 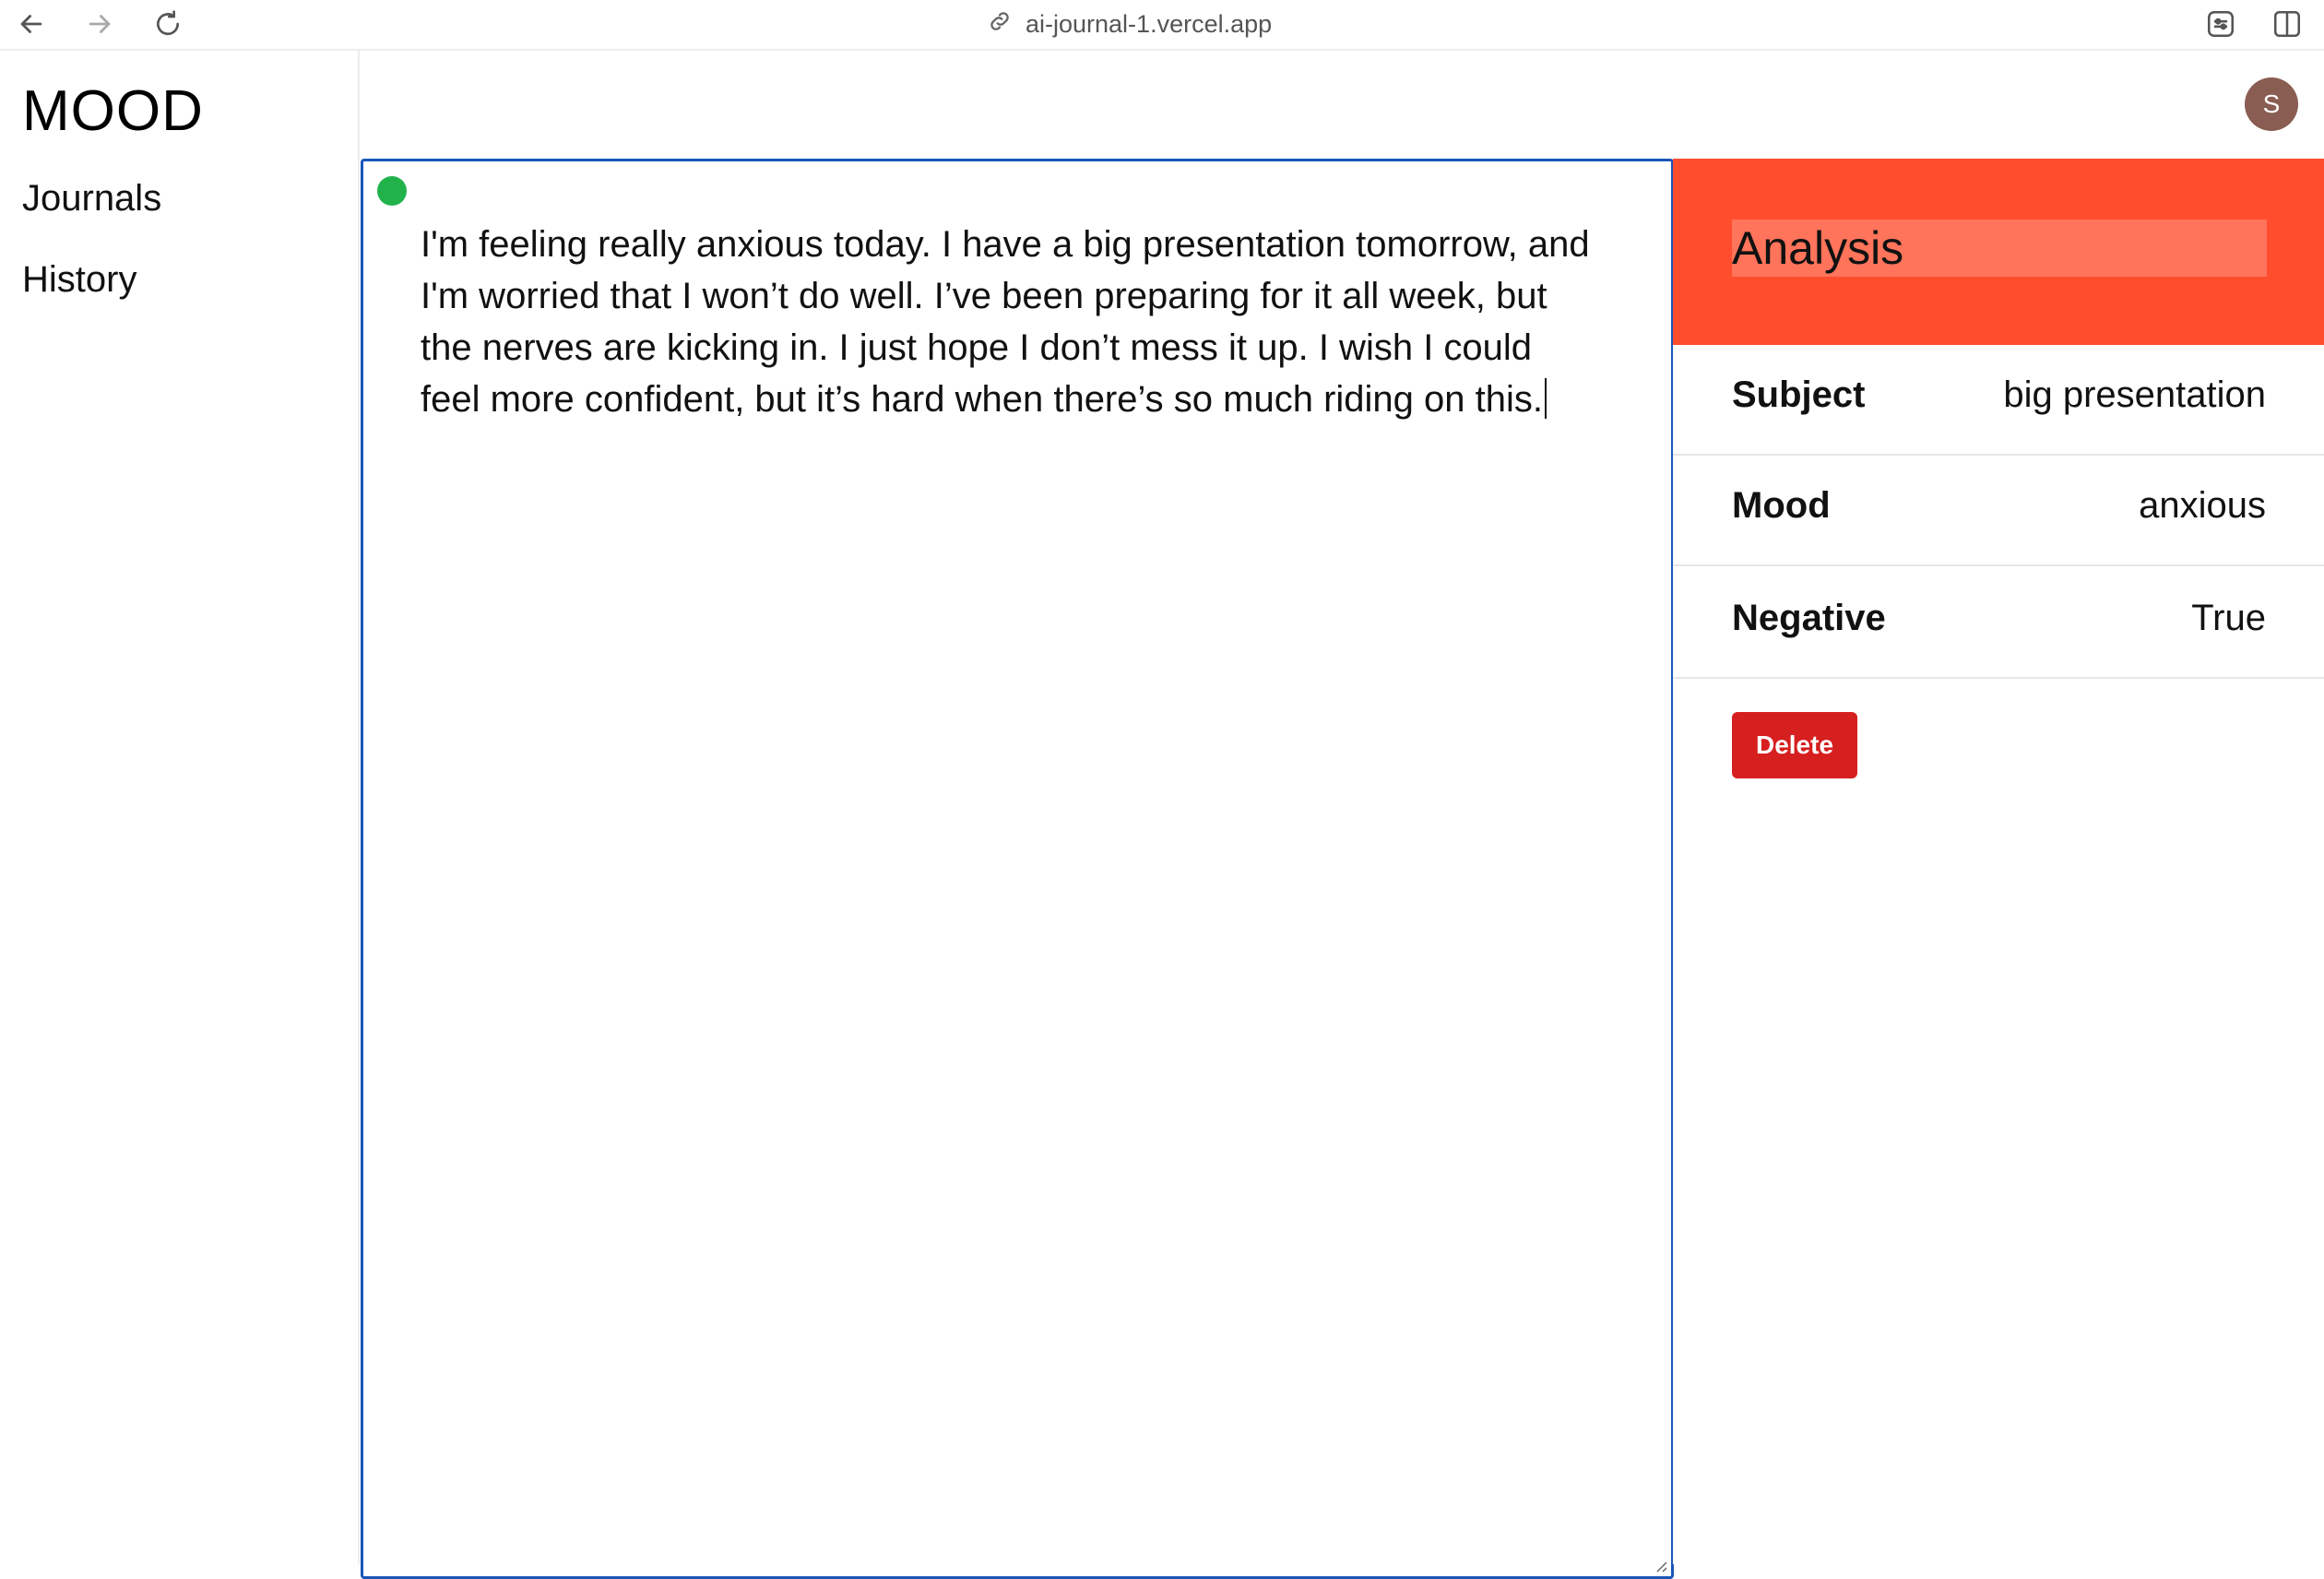 What do you see at coordinates (2220, 24) in the screenshot?
I see `extension-icon` at bounding box center [2220, 24].